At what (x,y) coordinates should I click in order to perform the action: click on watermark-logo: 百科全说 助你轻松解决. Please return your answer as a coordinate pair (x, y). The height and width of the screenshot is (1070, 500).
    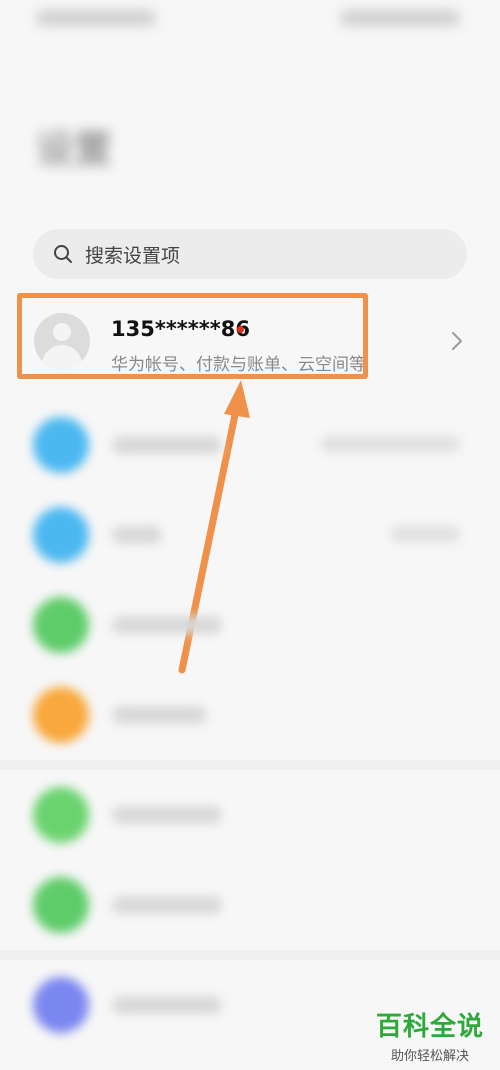
    Looking at the image, I should click on (430, 1035).